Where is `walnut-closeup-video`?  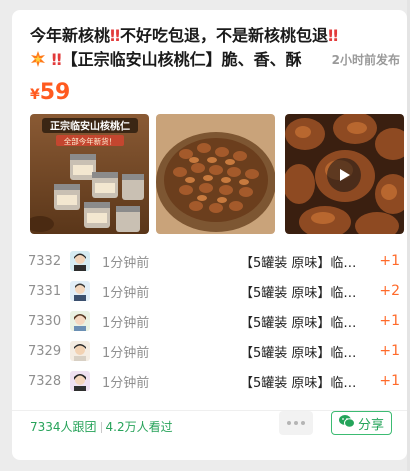
walnut-closeup-video is located at coordinates (344, 174).